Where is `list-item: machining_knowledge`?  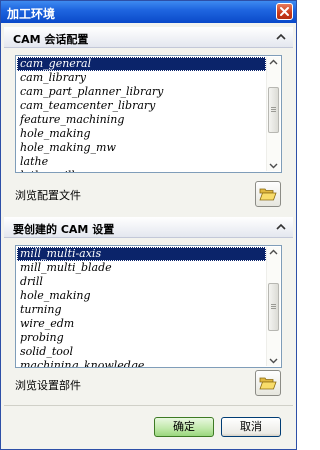 list-item: machining_knowledge is located at coordinates (141, 363).